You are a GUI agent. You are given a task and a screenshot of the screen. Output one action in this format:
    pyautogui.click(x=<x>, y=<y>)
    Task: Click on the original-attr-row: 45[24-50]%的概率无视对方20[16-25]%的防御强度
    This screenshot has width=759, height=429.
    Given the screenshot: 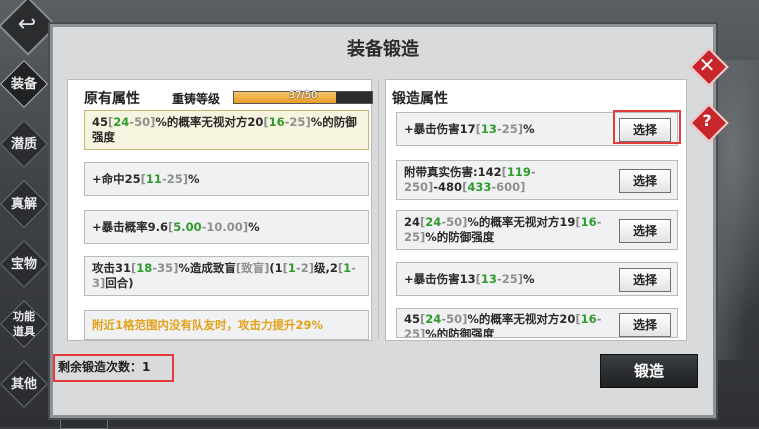 What is the action you would take?
    pyautogui.click(x=226, y=130)
    